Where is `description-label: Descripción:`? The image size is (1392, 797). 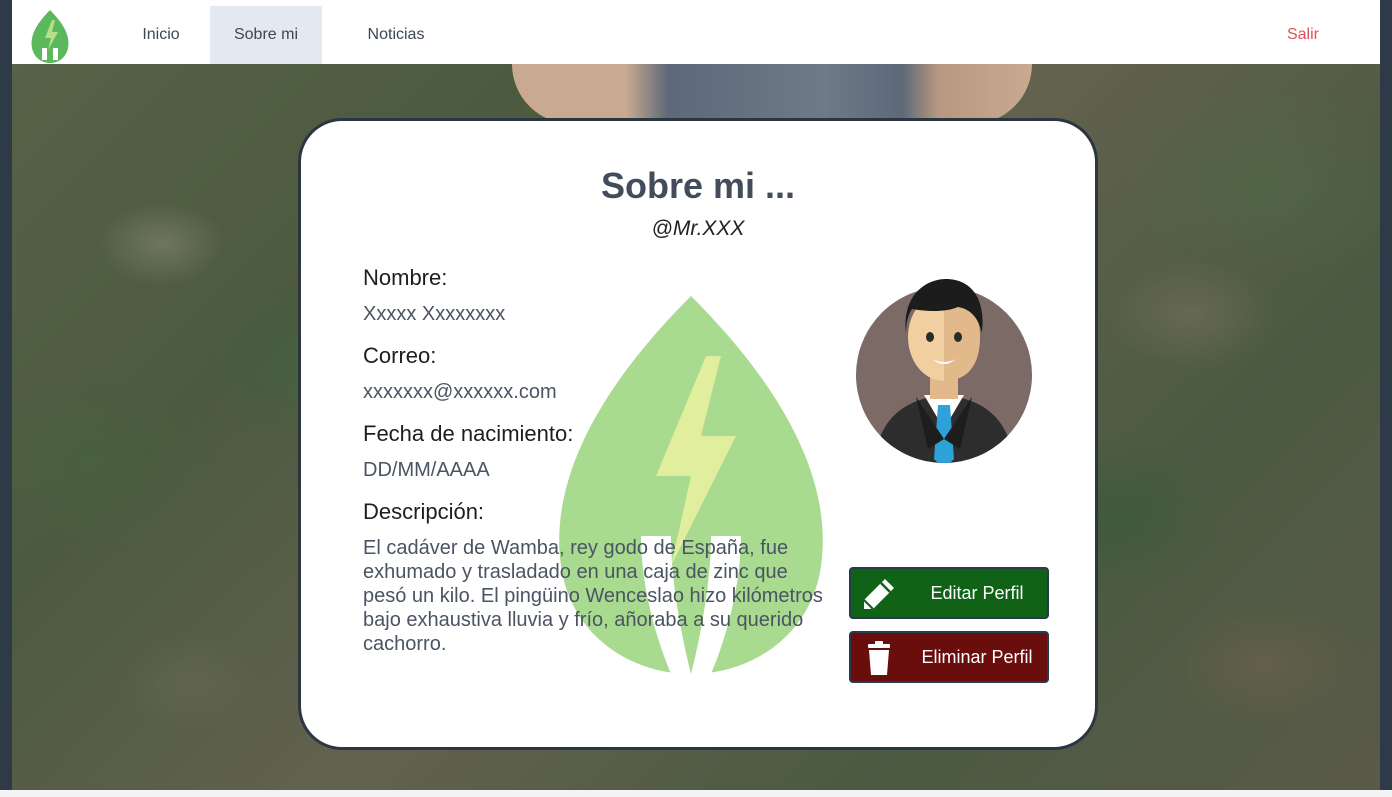
description-label: Descripción: is located at coordinates (424, 511).